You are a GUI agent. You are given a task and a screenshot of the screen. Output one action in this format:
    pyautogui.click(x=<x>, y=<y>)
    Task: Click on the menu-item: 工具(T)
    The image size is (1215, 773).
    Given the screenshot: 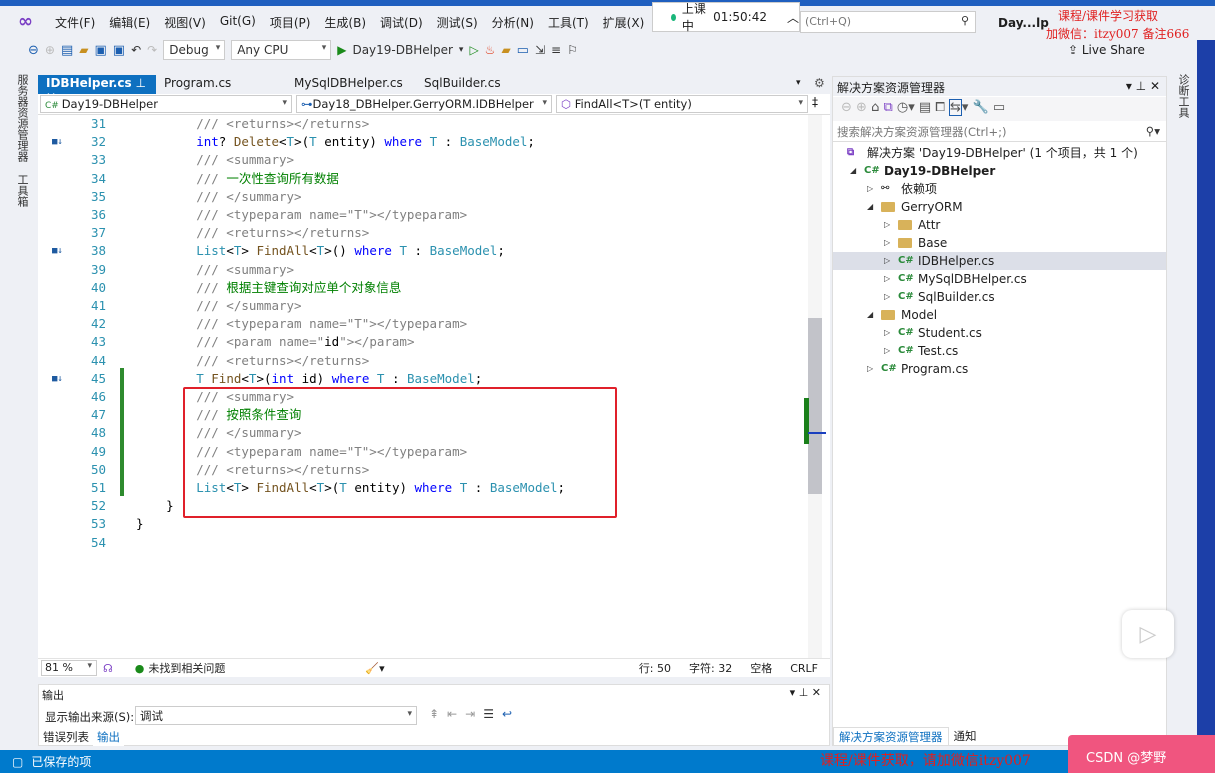 What is the action you would take?
    pyautogui.click(x=568, y=22)
    